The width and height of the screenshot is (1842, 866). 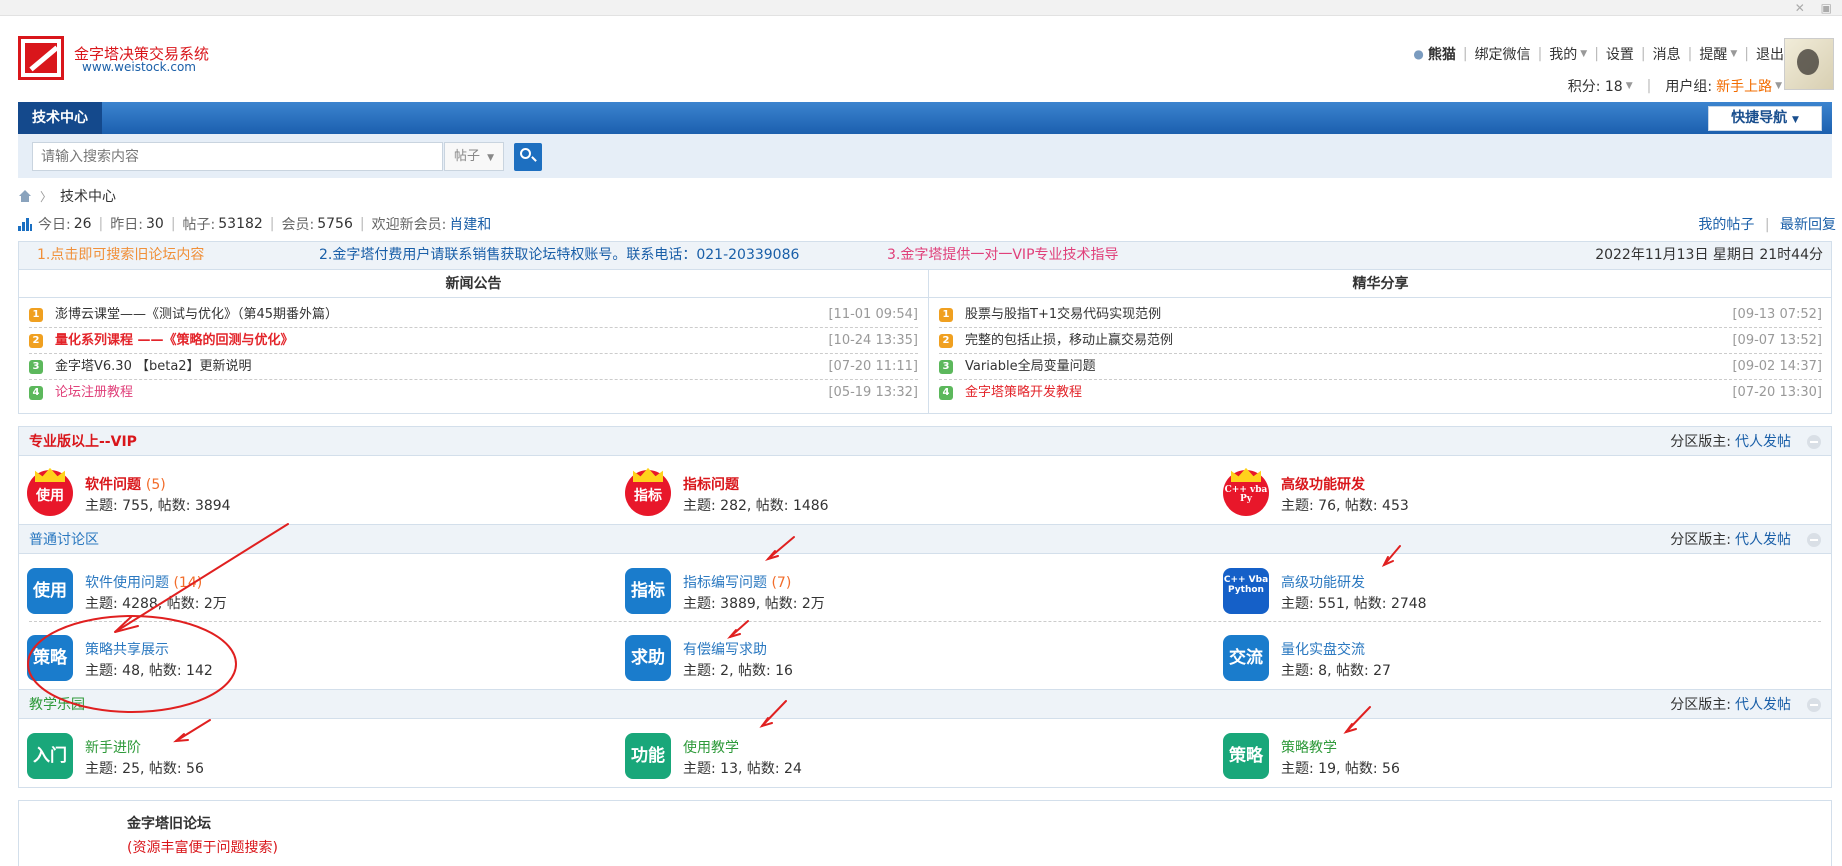 What do you see at coordinates (1808, 225) in the screenshot?
I see `latest-replies-link: 最新回复` at bounding box center [1808, 225].